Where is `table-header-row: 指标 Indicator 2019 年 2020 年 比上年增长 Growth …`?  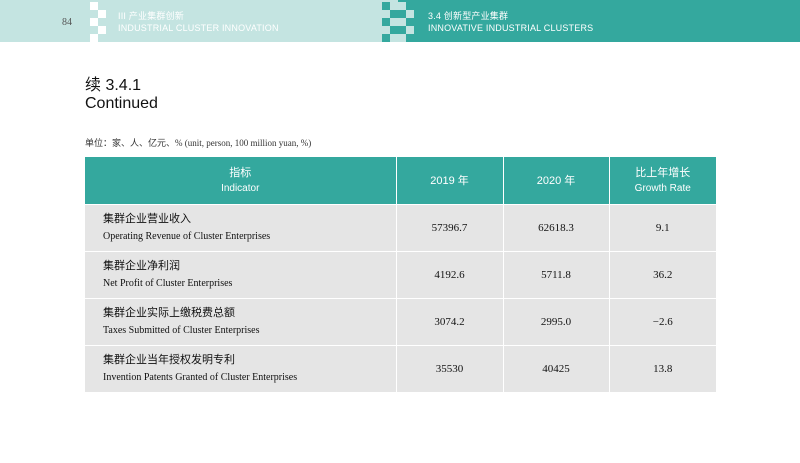
table-header-row: 指标 Indicator 2019 年 2020 年 比上年增长 Growth … is located at coordinates (400, 181).